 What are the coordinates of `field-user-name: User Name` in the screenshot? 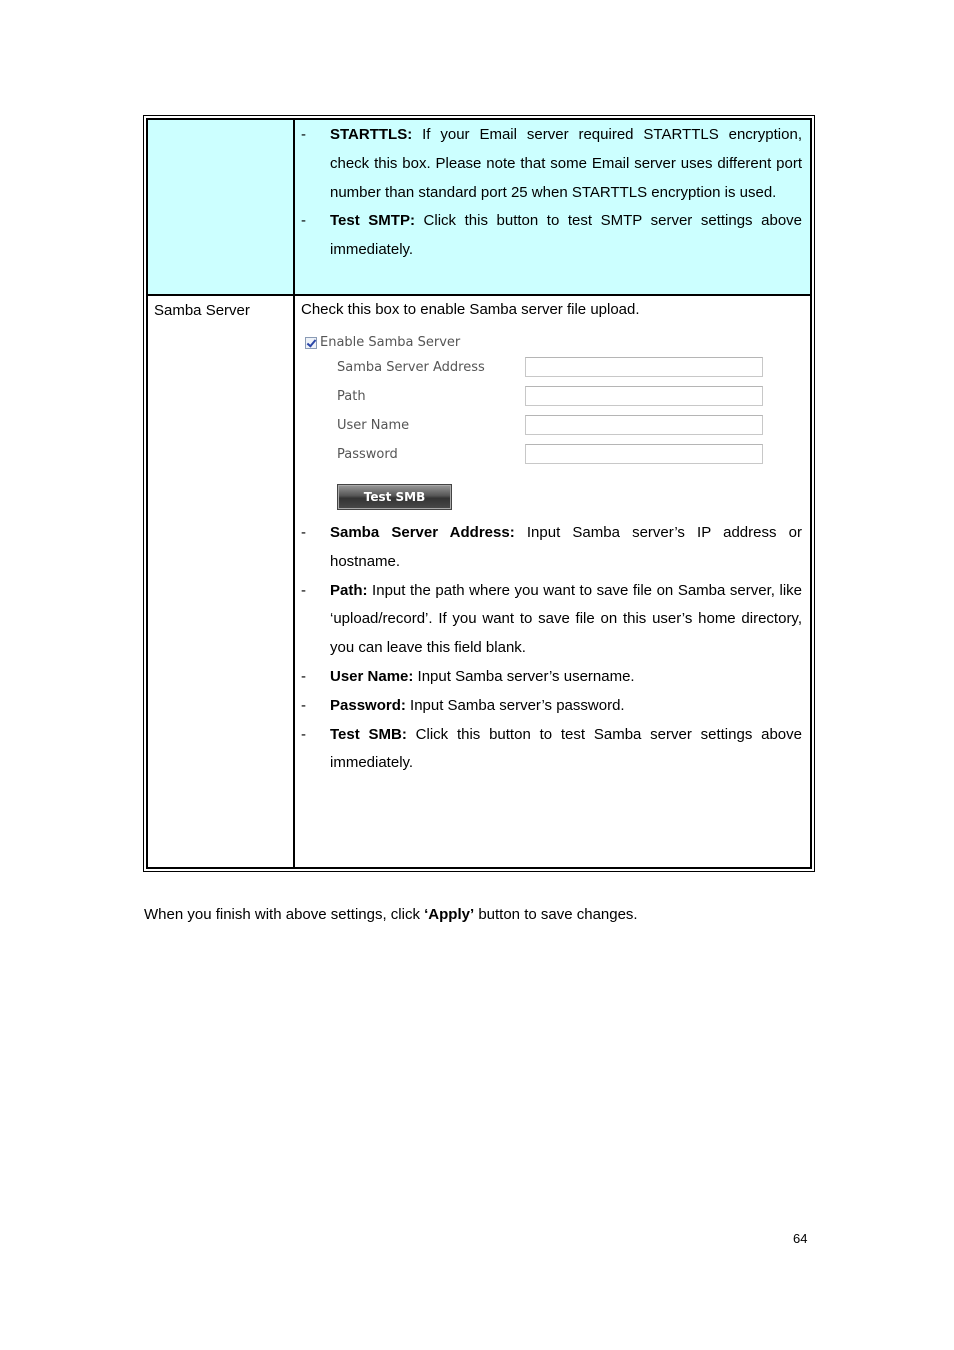 It's located at (550, 425).